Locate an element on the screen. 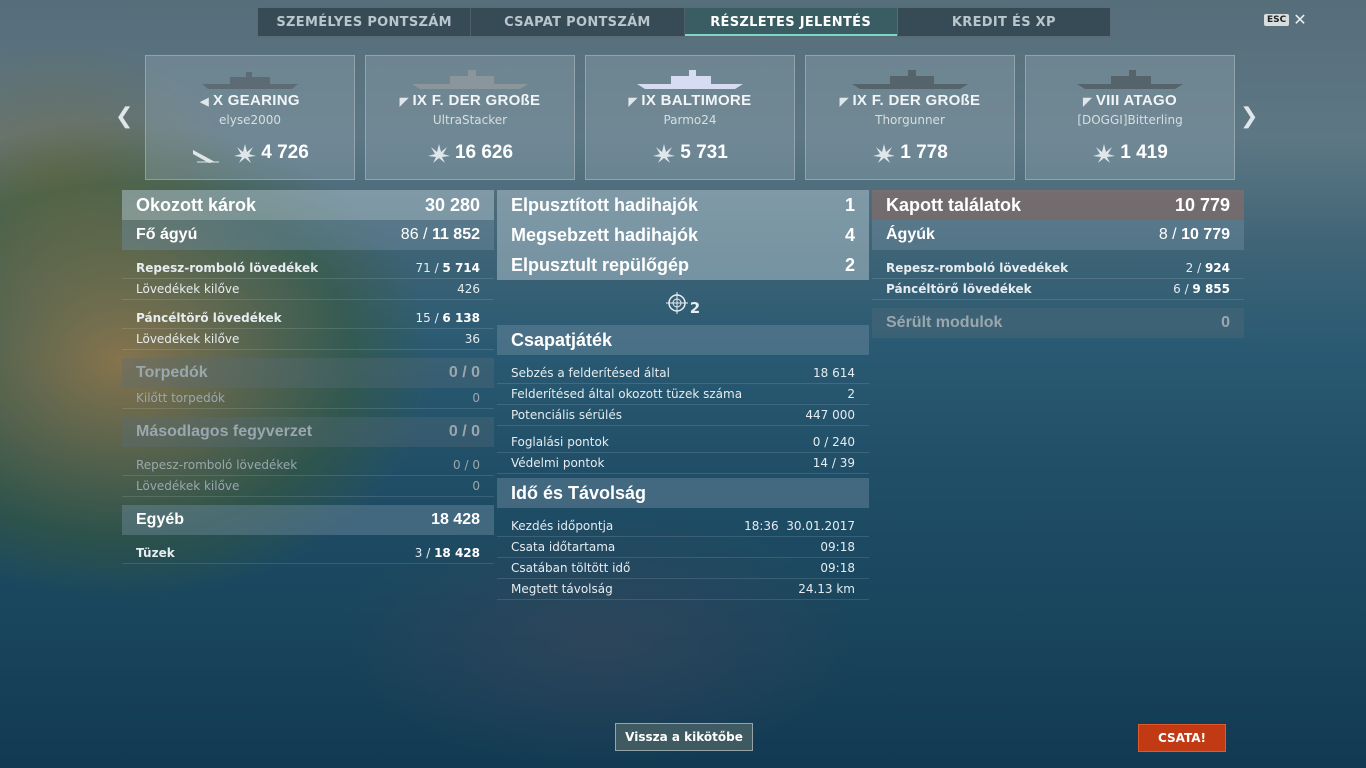 The width and height of the screenshot is (1366, 768). ship-card: ◀ X GEARING elyse2000 4 726 is located at coordinates (250, 117).